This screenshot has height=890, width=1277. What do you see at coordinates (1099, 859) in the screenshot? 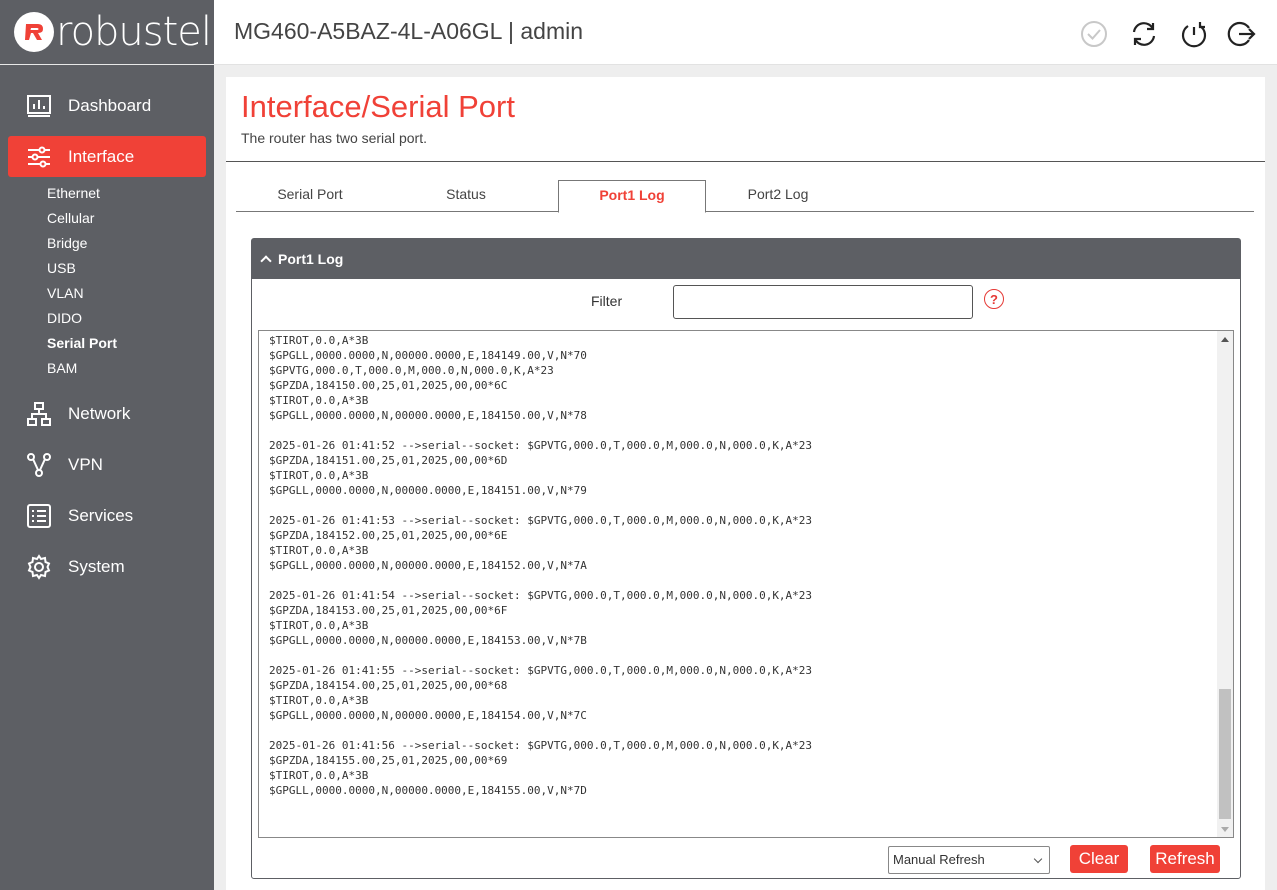
I see `clear-button: Clear` at bounding box center [1099, 859].